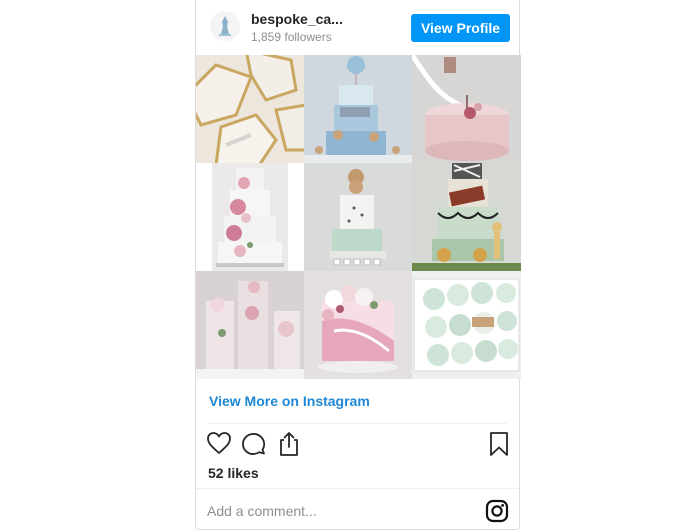  What do you see at coordinates (499, 444) in the screenshot?
I see `bookmark-icon` at bounding box center [499, 444].